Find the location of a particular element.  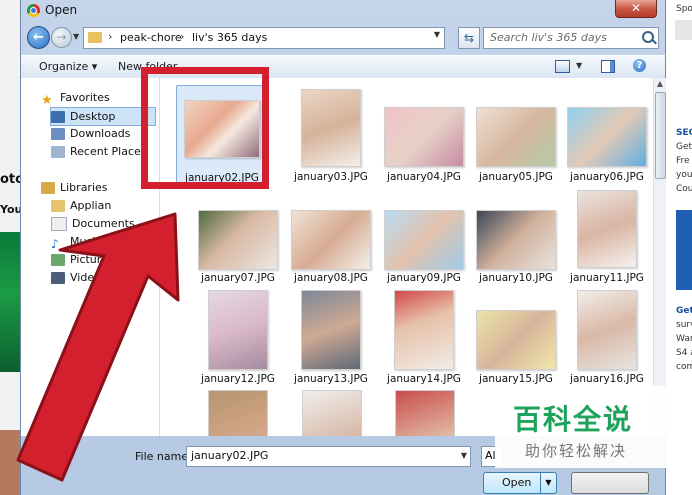

watermark: 百科全说 助你轻松解决 is located at coordinates (581, 427).